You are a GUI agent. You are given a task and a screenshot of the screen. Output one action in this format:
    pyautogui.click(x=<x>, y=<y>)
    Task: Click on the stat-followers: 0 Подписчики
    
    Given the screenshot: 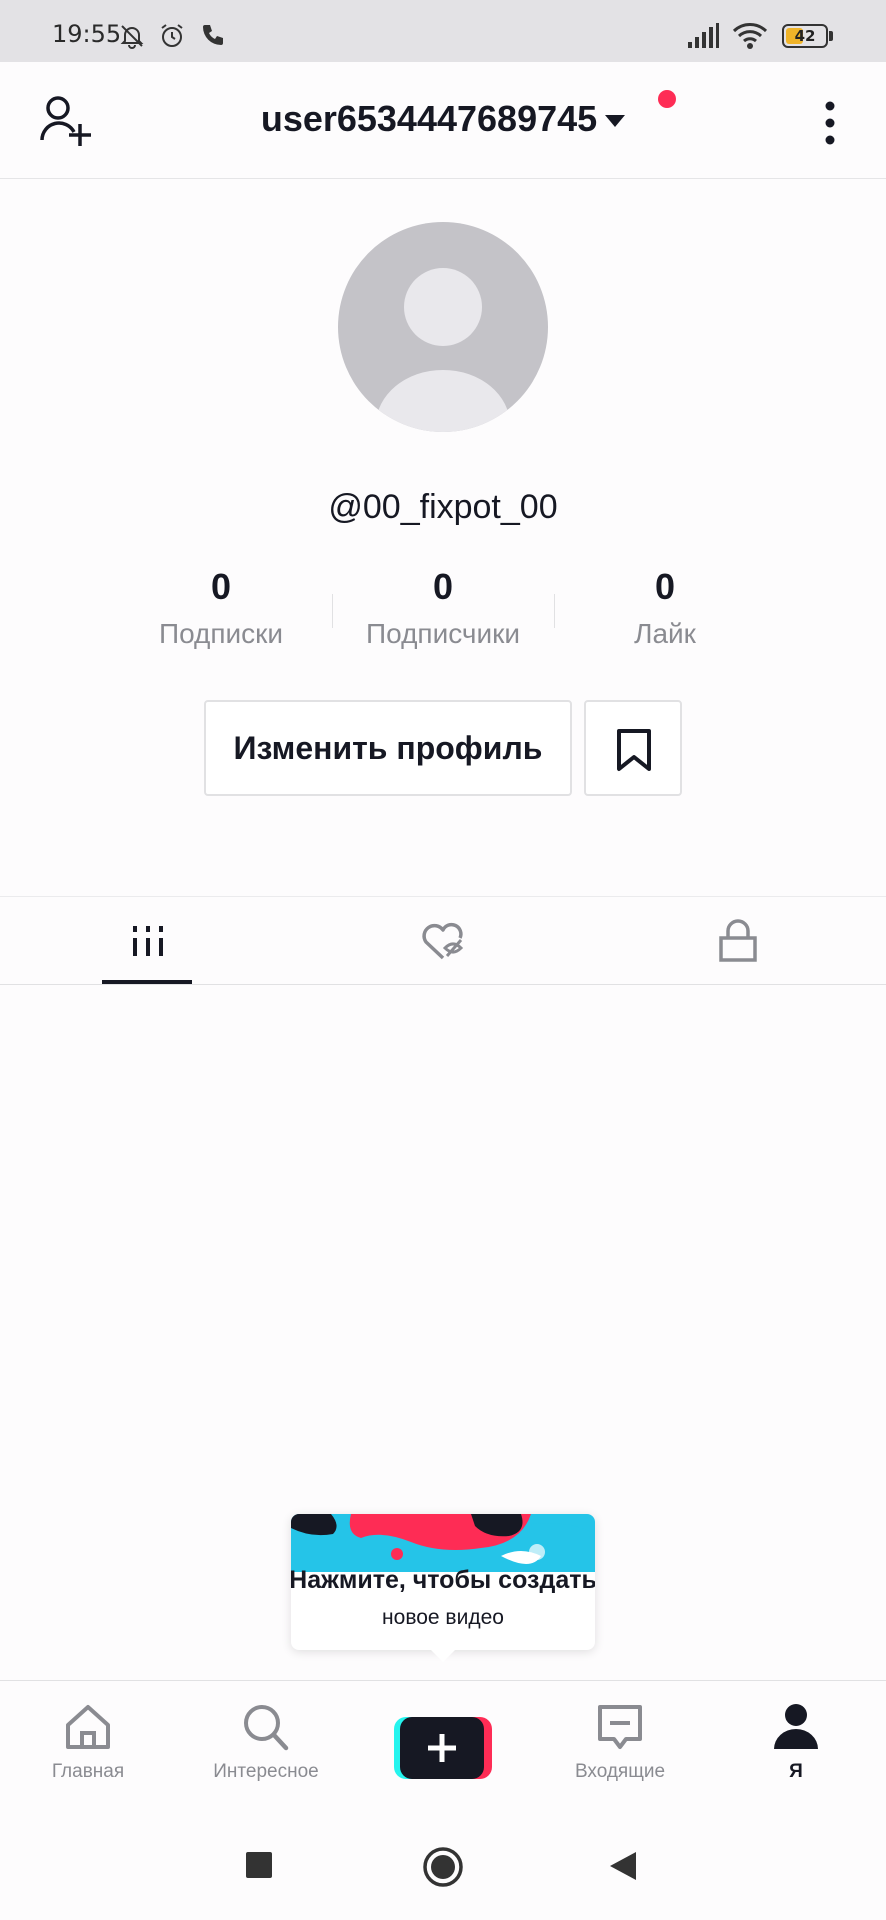 What is the action you would take?
    pyautogui.click(x=443, y=608)
    